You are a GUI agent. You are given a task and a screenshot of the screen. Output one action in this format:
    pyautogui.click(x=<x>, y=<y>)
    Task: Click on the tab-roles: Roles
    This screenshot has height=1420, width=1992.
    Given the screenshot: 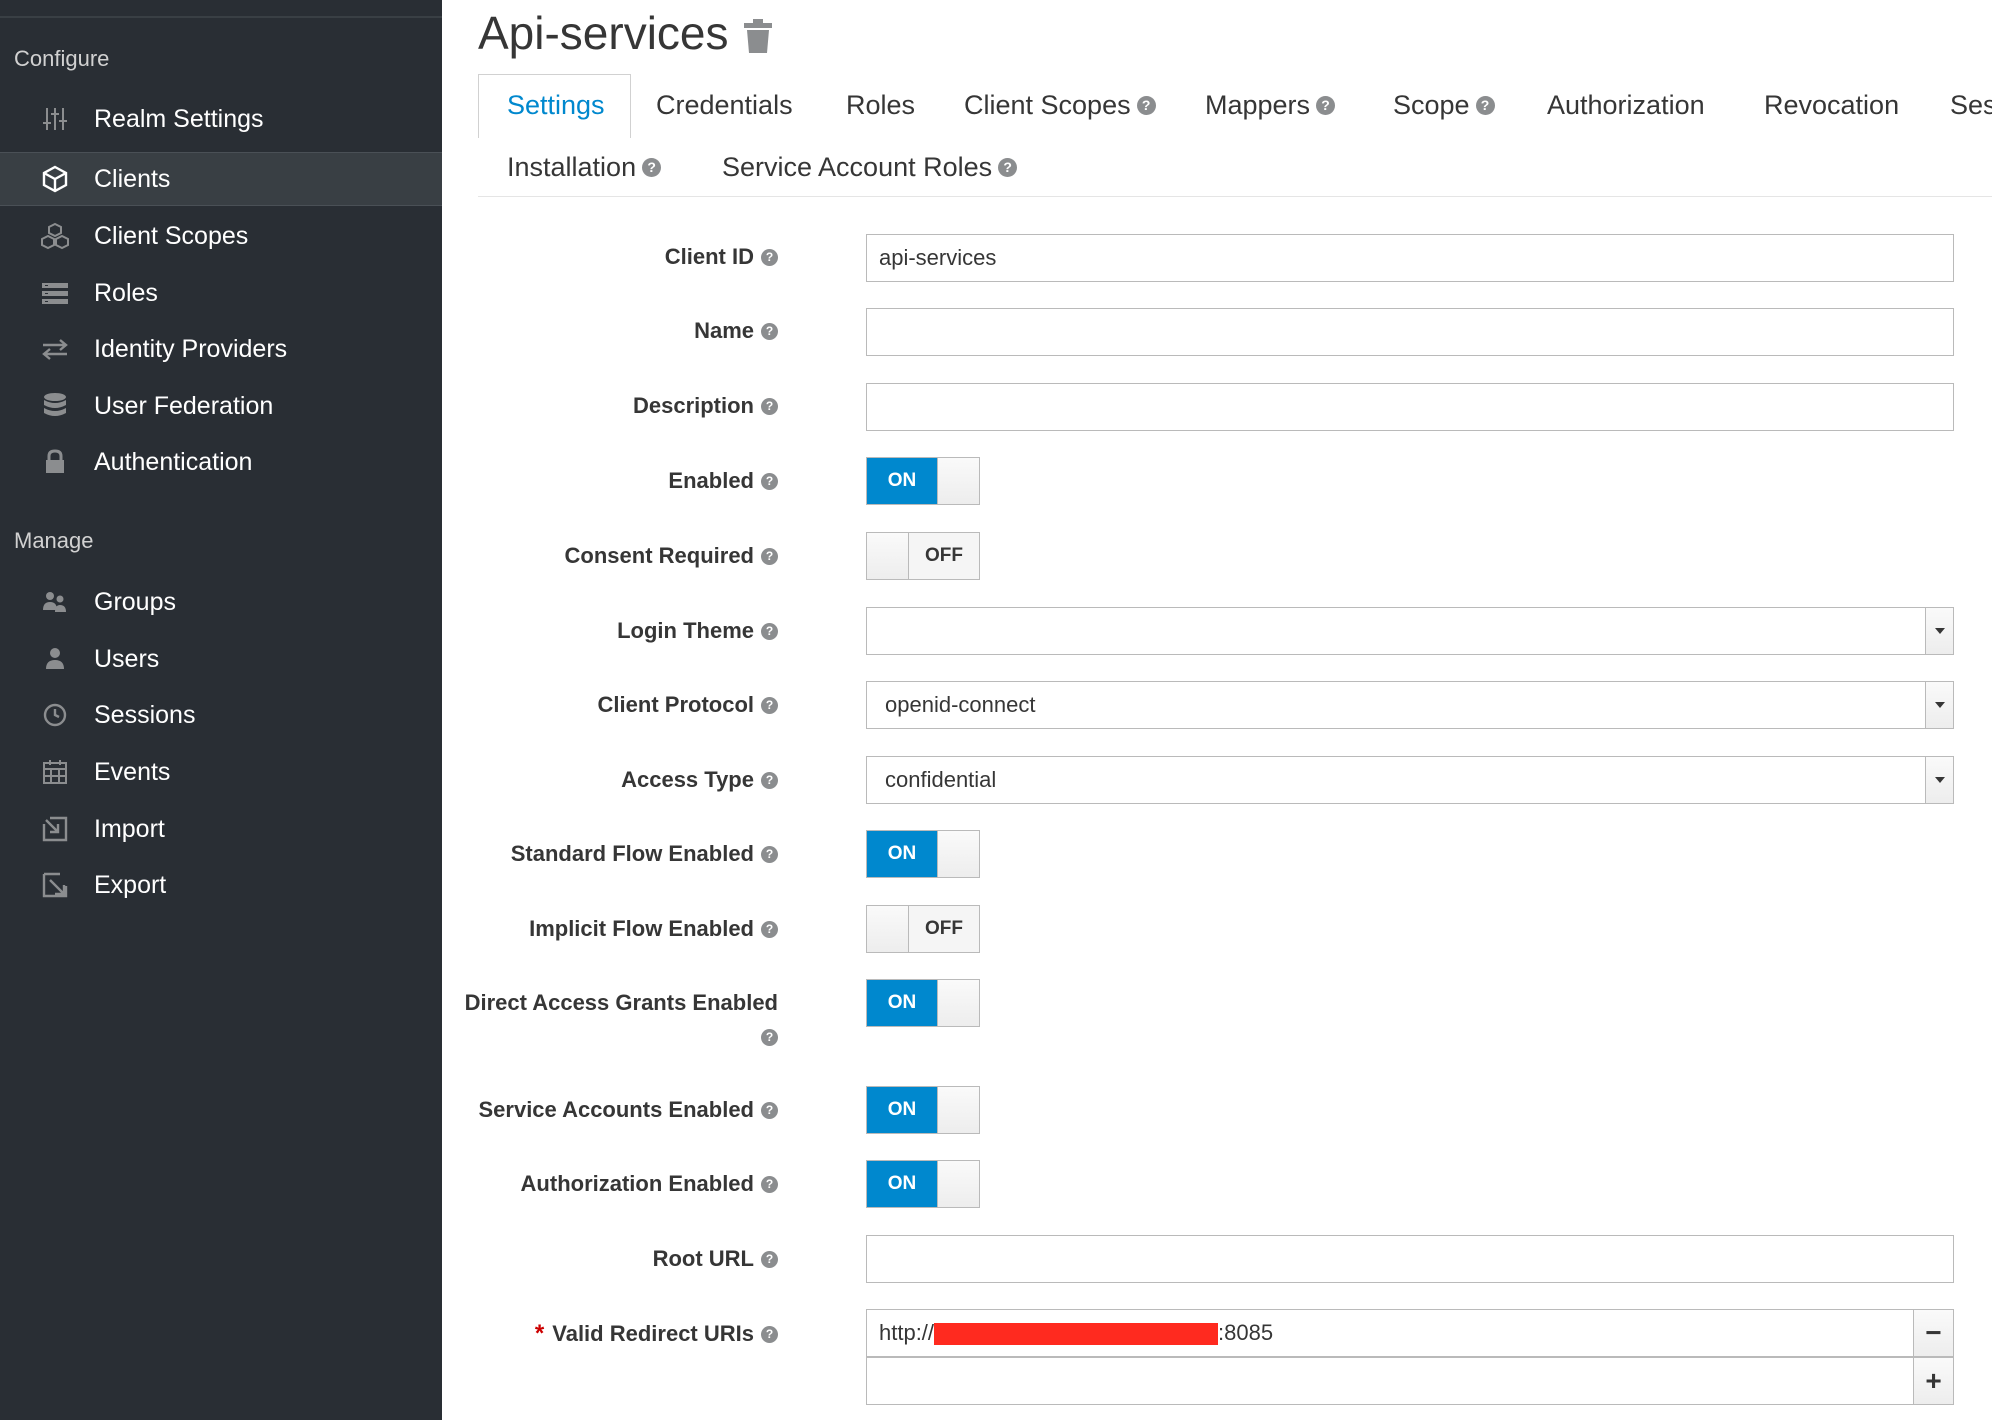 What is the action you would take?
    pyautogui.click(x=880, y=105)
    